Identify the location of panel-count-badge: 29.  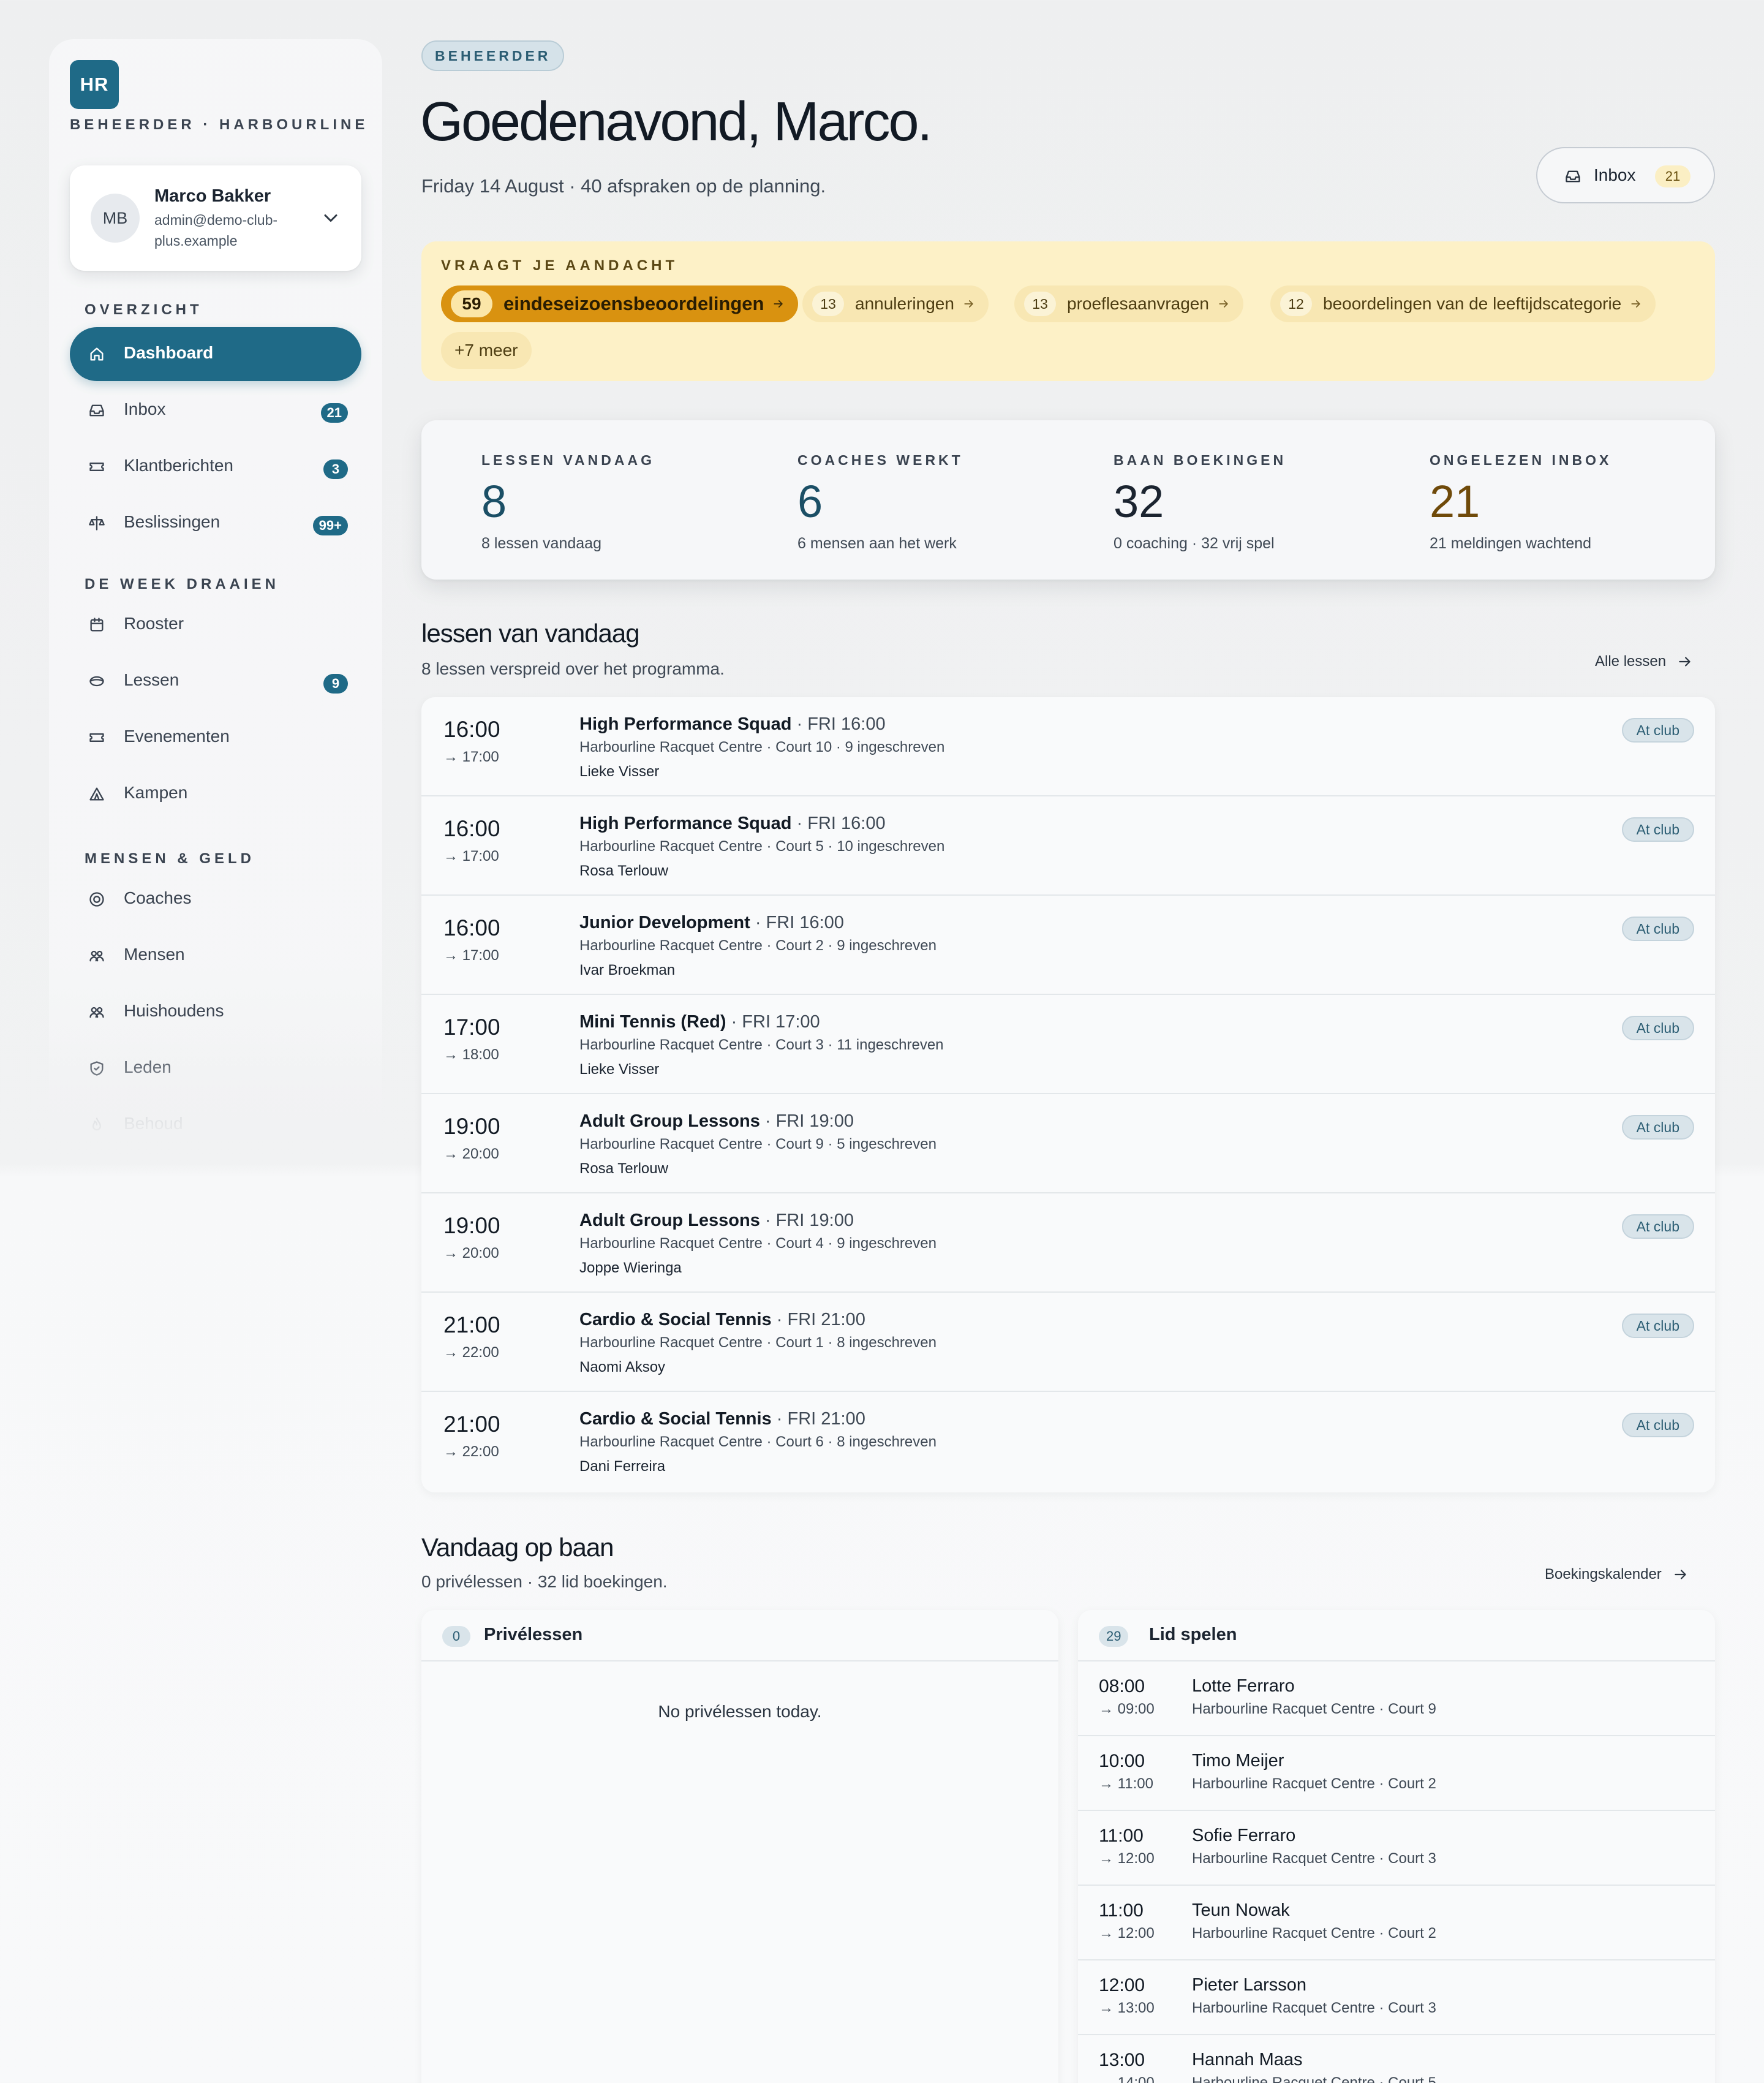
(1114, 1637).